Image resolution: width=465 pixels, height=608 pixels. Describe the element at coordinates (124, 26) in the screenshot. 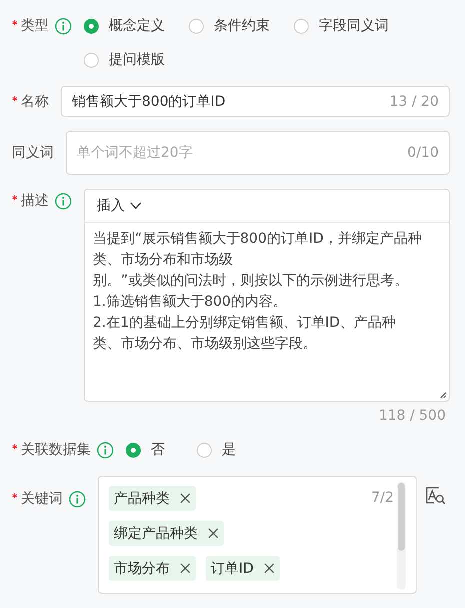

I see `radio-option: 概念定义` at that location.